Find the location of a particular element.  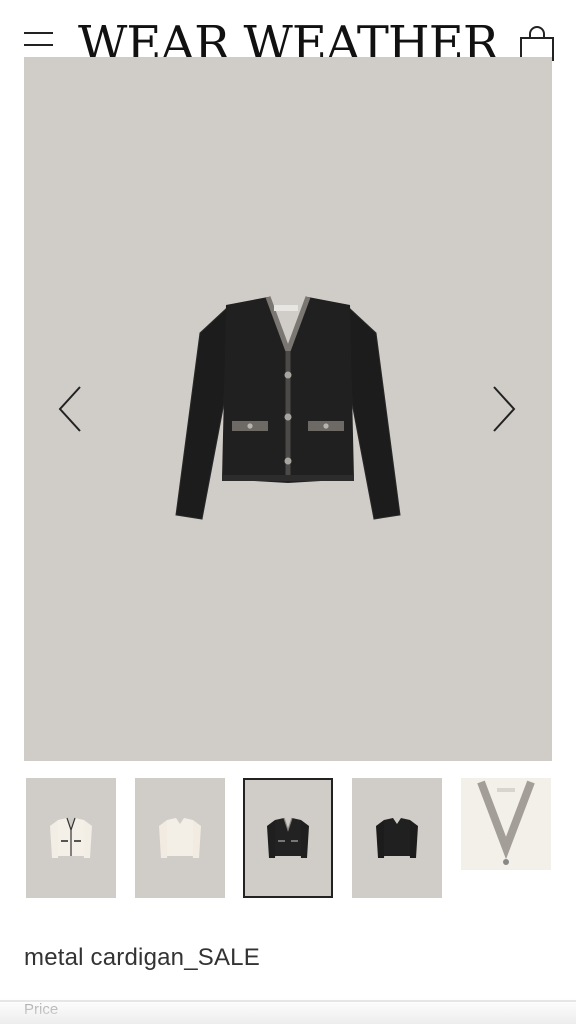

price-label: Price is located at coordinates (41, 1009).